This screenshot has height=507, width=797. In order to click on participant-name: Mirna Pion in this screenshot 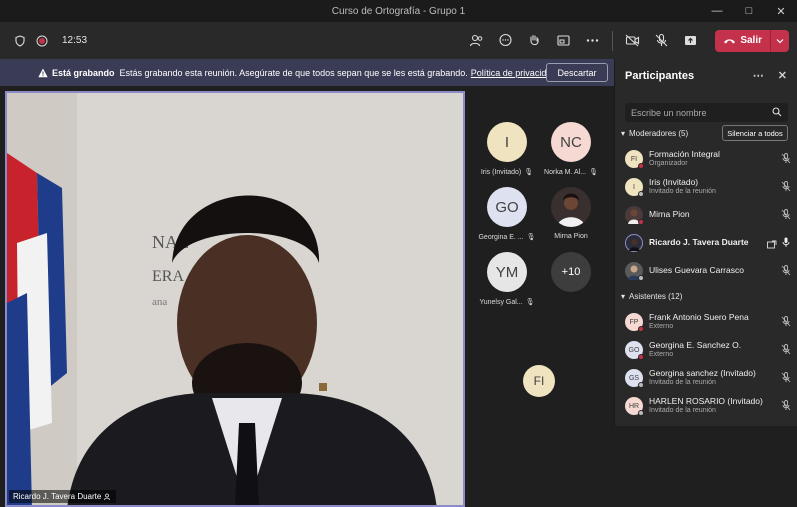, I will do `click(669, 214)`.